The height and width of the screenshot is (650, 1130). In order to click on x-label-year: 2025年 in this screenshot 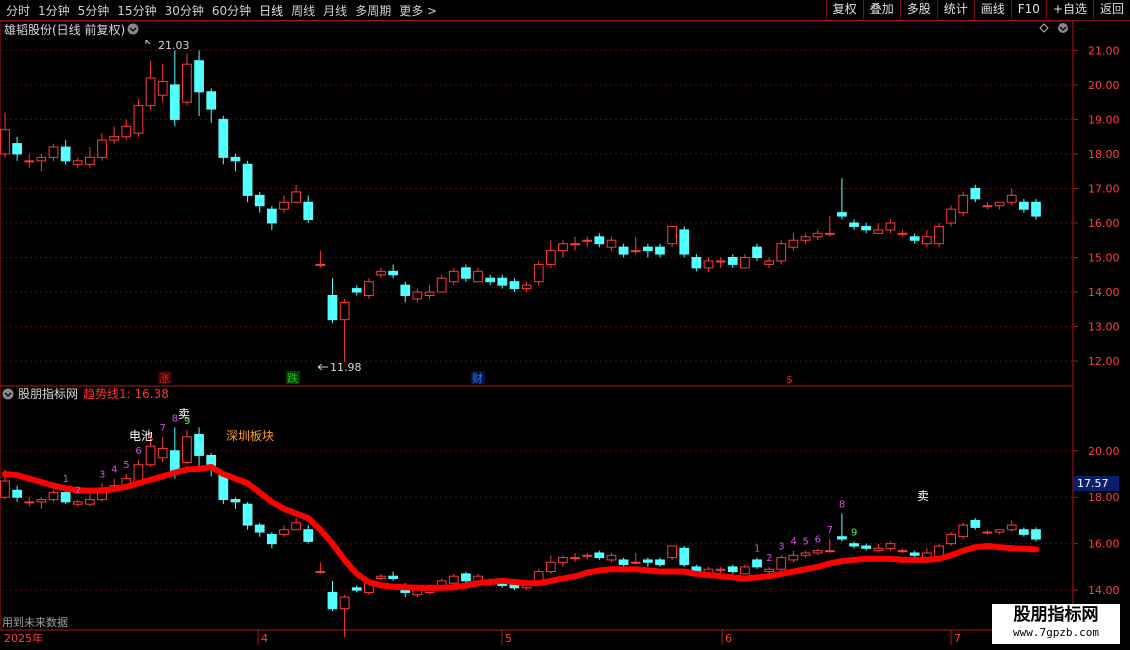, I will do `click(23, 638)`.